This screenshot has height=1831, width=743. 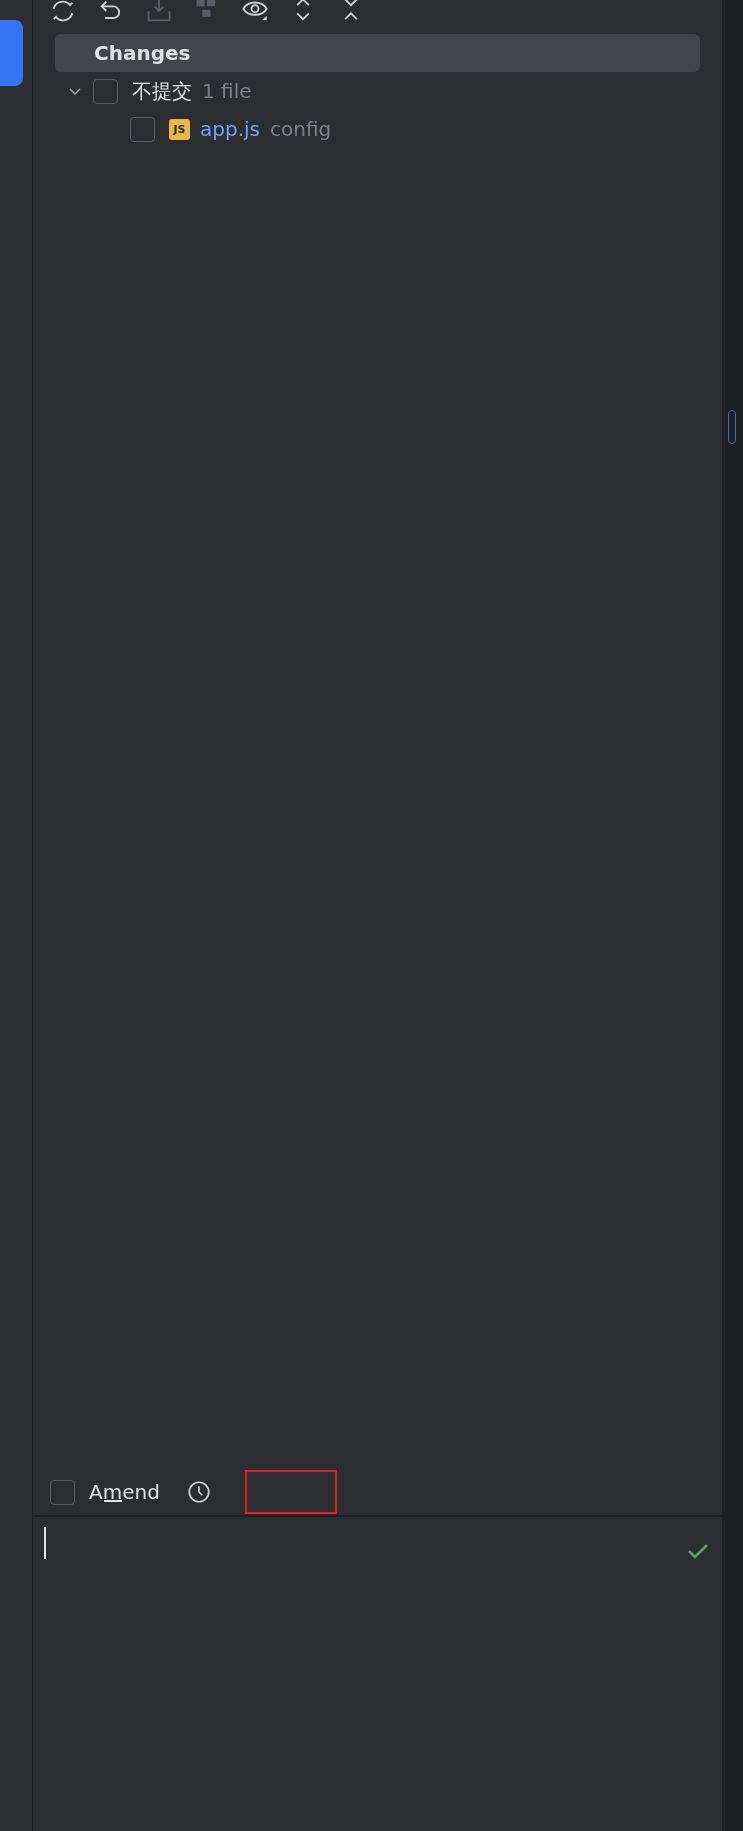 I want to click on file-path: config, so click(x=301, y=129).